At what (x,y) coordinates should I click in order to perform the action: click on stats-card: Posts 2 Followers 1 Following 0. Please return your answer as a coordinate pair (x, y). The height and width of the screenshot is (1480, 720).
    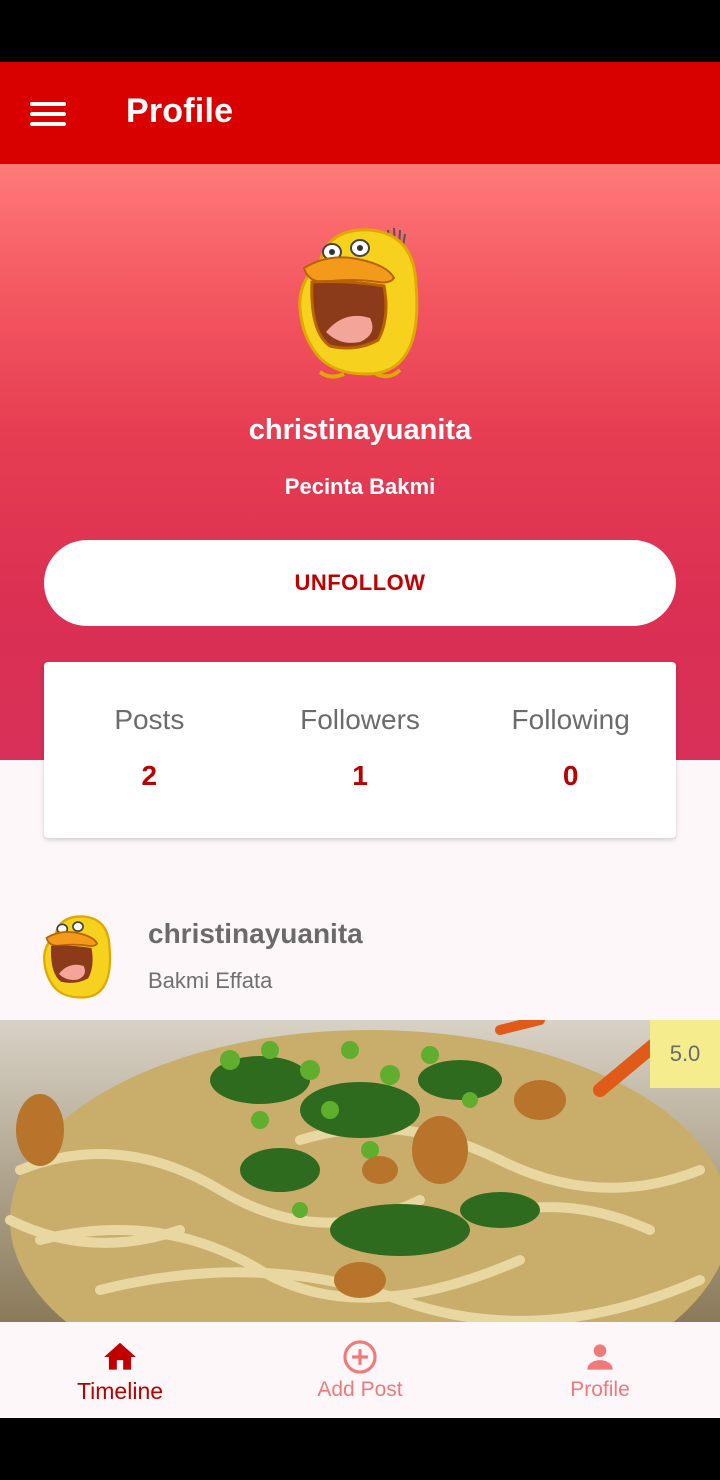
    Looking at the image, I should click on (360, 750).